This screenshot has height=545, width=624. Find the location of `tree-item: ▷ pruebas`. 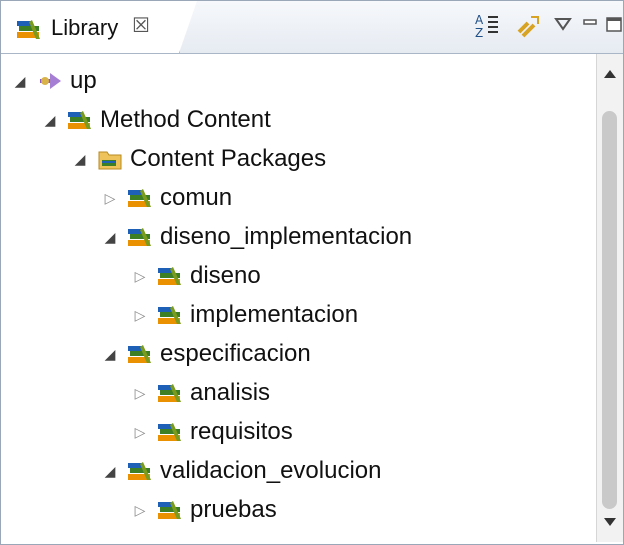

tree-item: ▷ pruebas is located at coordinates (204, 510).